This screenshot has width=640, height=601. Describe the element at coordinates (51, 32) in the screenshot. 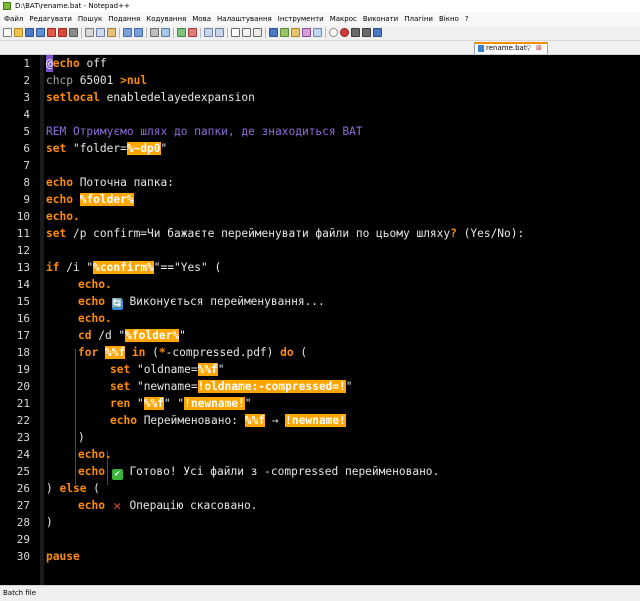

I see `close-file-icon` at that location.